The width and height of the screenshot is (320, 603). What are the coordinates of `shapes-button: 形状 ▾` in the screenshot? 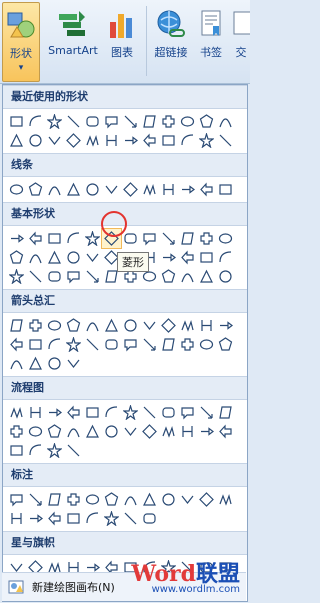 It's located at (21, 42).